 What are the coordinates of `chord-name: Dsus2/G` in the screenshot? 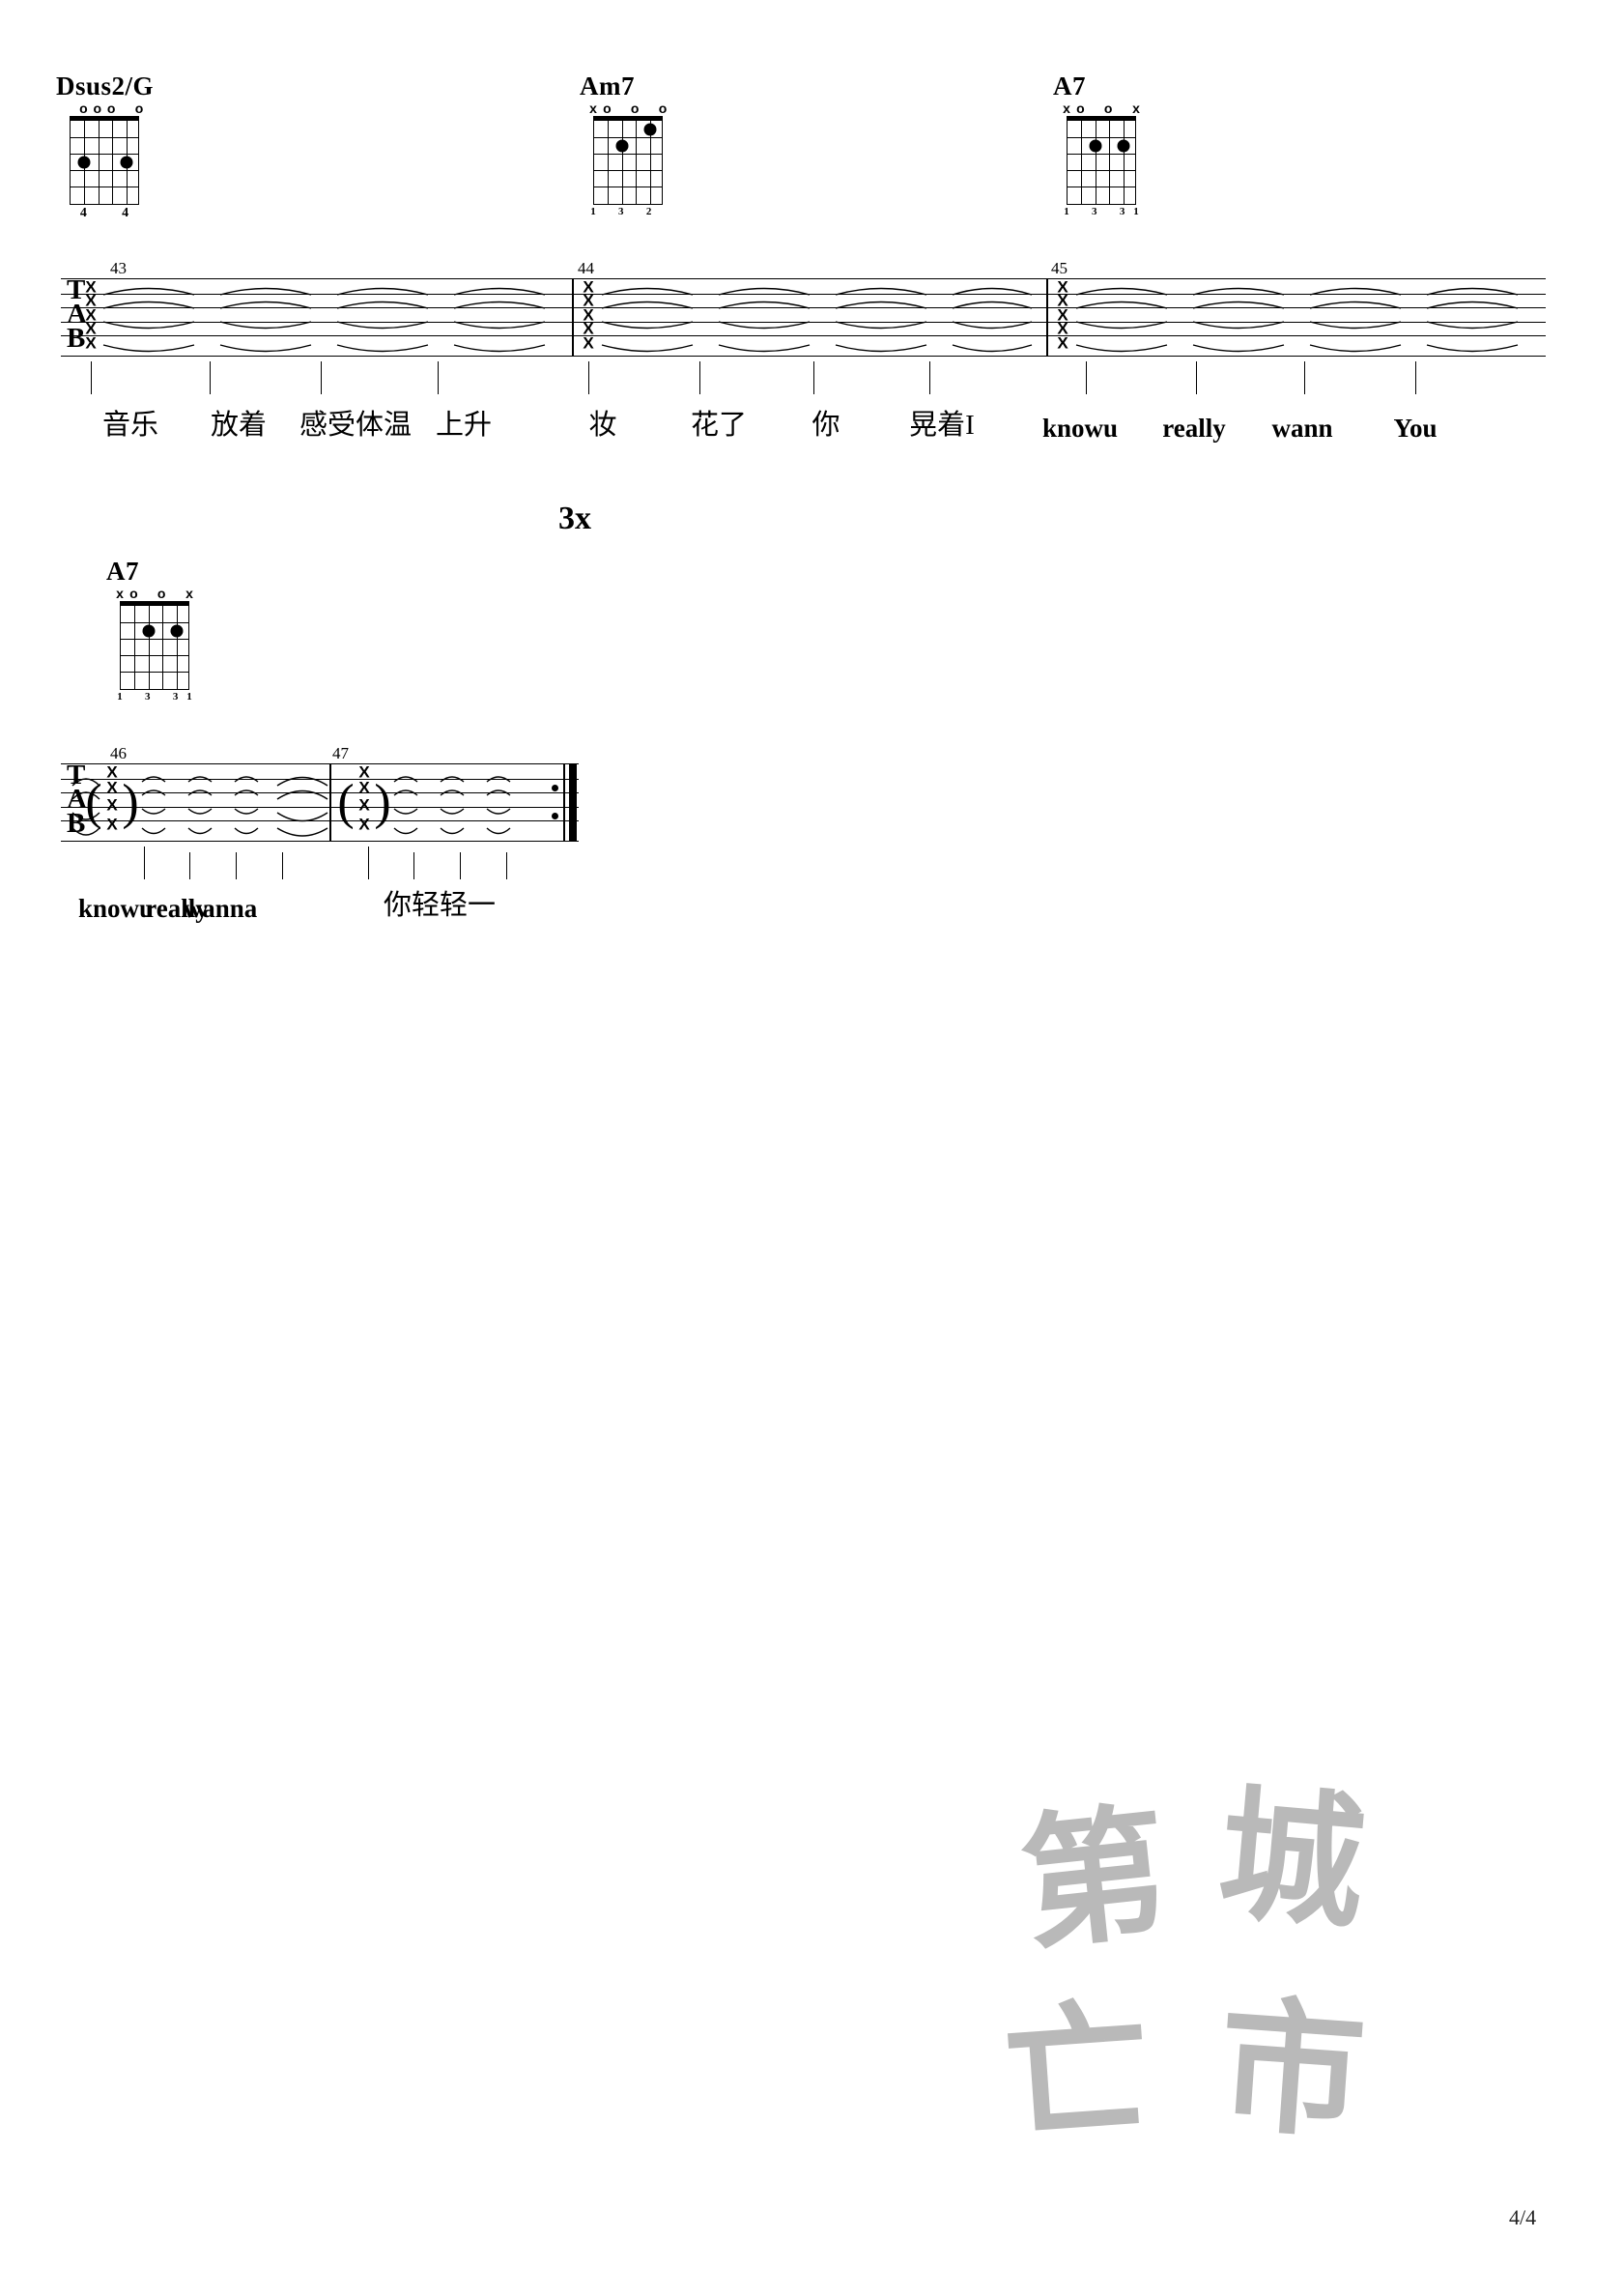 It's located at (105, 86).